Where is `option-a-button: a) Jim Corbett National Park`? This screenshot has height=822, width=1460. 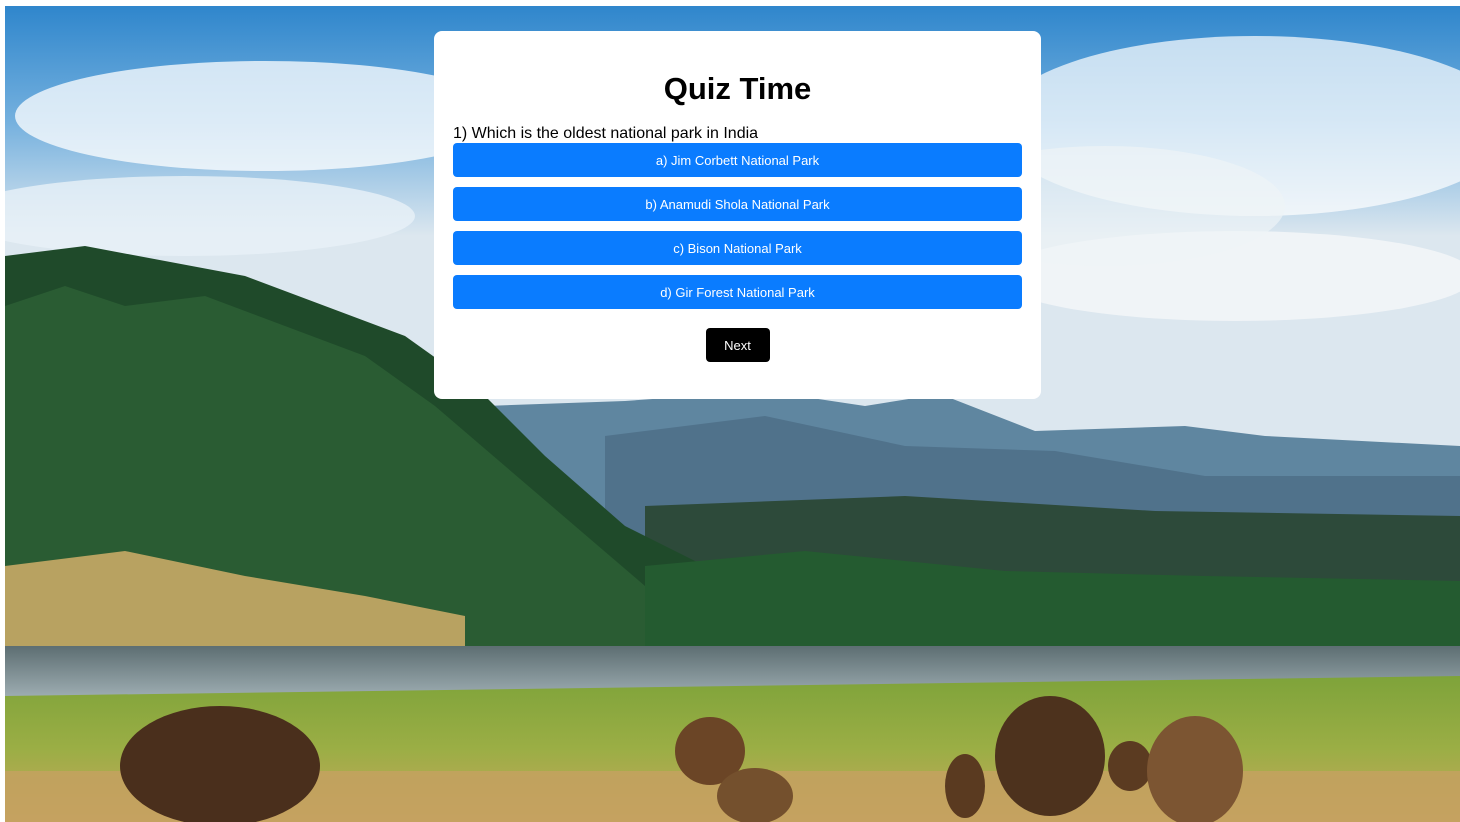
option-a-button: a) Jim Corbett National Park is located at coordinates (737, 160).